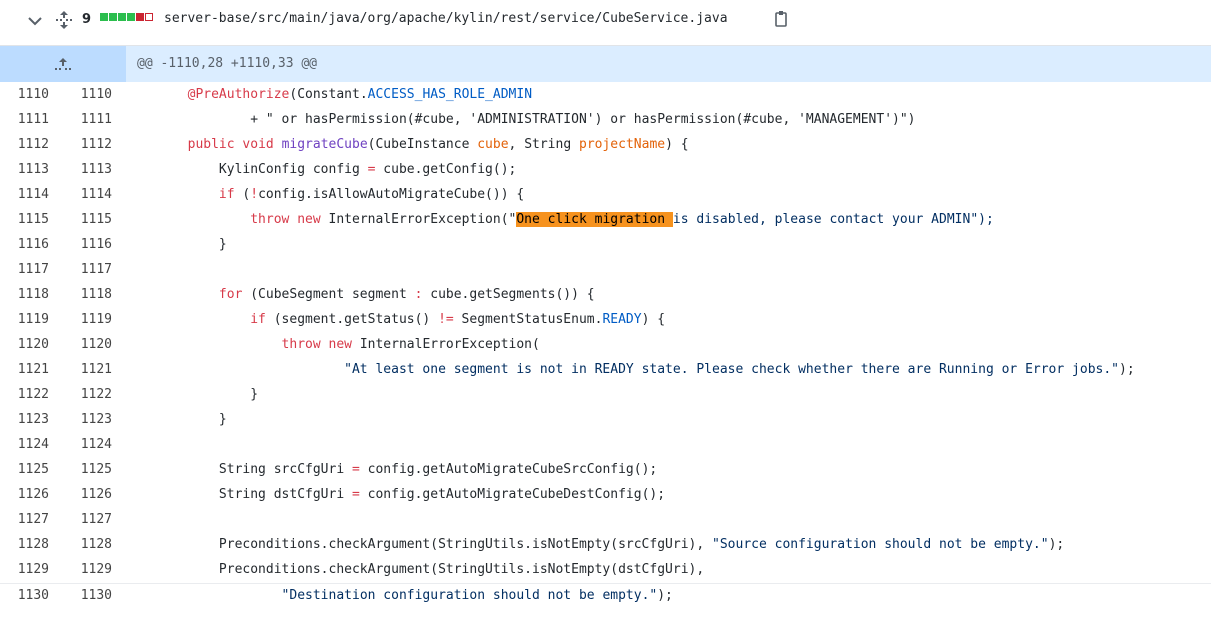 This screenshot has width=1211, height=617. Describe the element at coordinates (32, 269) in the screenshot. I see `old-line-number: 1117` at that location.